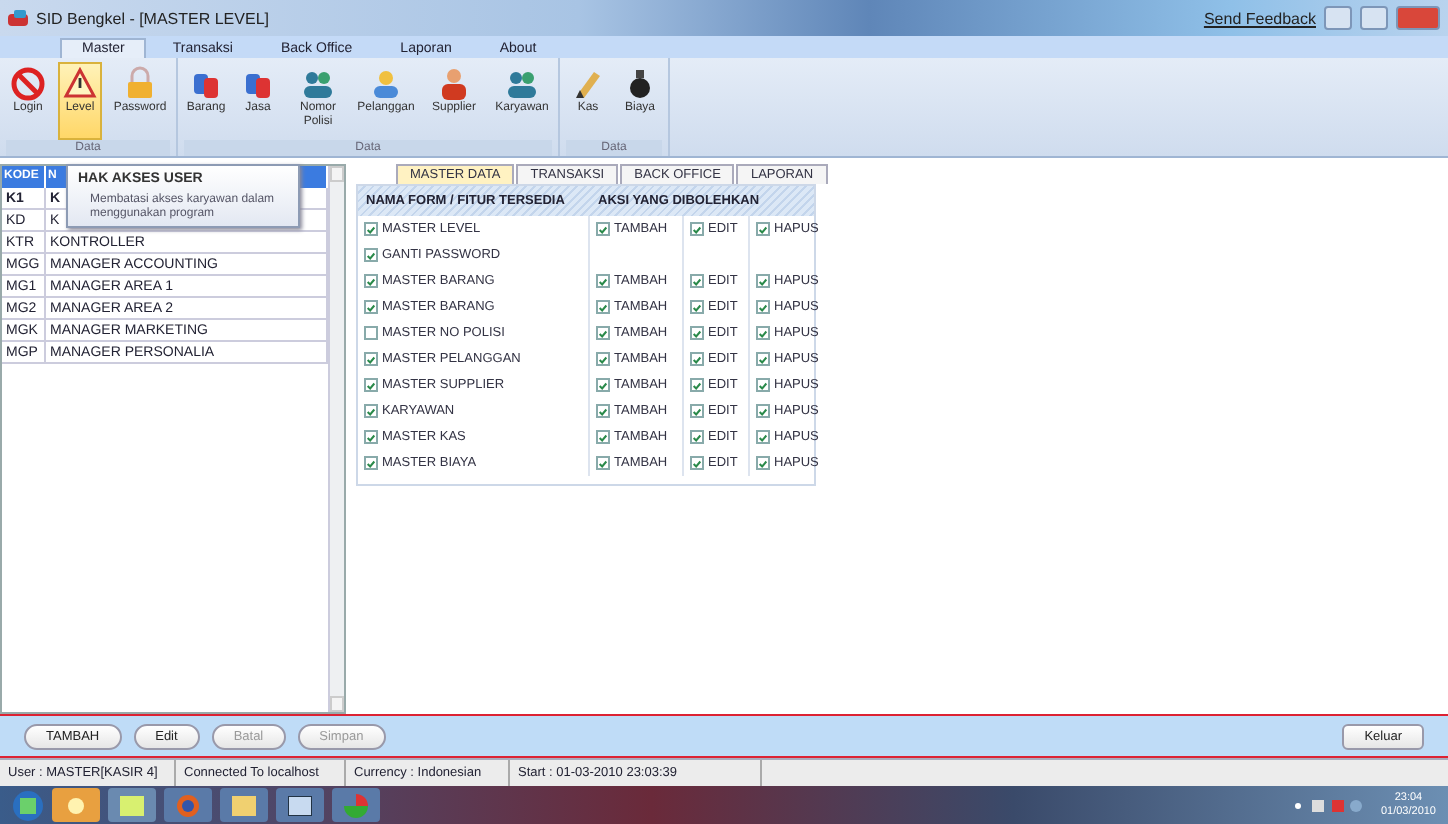 The height and width of the screenshot is (824, 1448). Describe the element at coordinates (588, 84) in the screenshot. I see `pencil-icon` at that location.